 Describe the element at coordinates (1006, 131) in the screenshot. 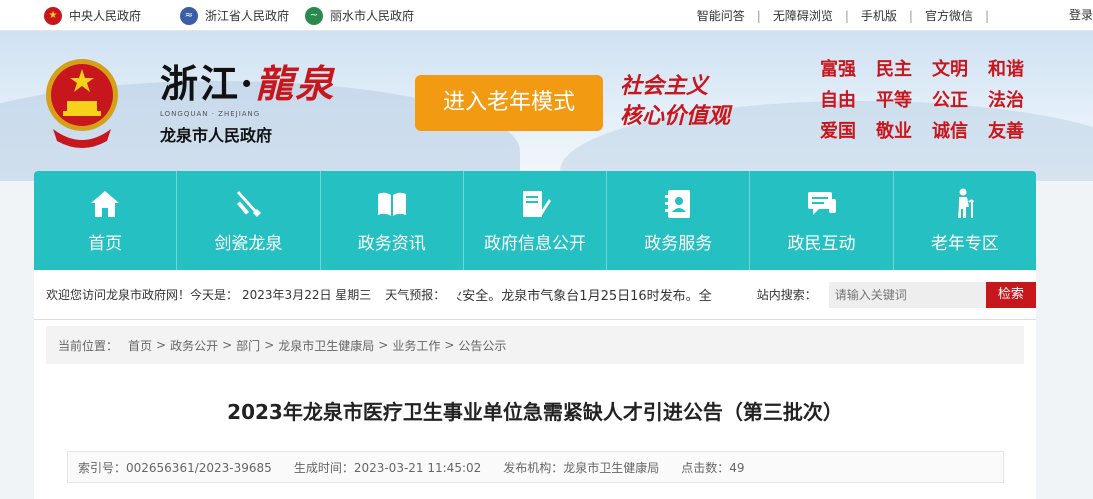

I see `core-value: 友善` at that location.